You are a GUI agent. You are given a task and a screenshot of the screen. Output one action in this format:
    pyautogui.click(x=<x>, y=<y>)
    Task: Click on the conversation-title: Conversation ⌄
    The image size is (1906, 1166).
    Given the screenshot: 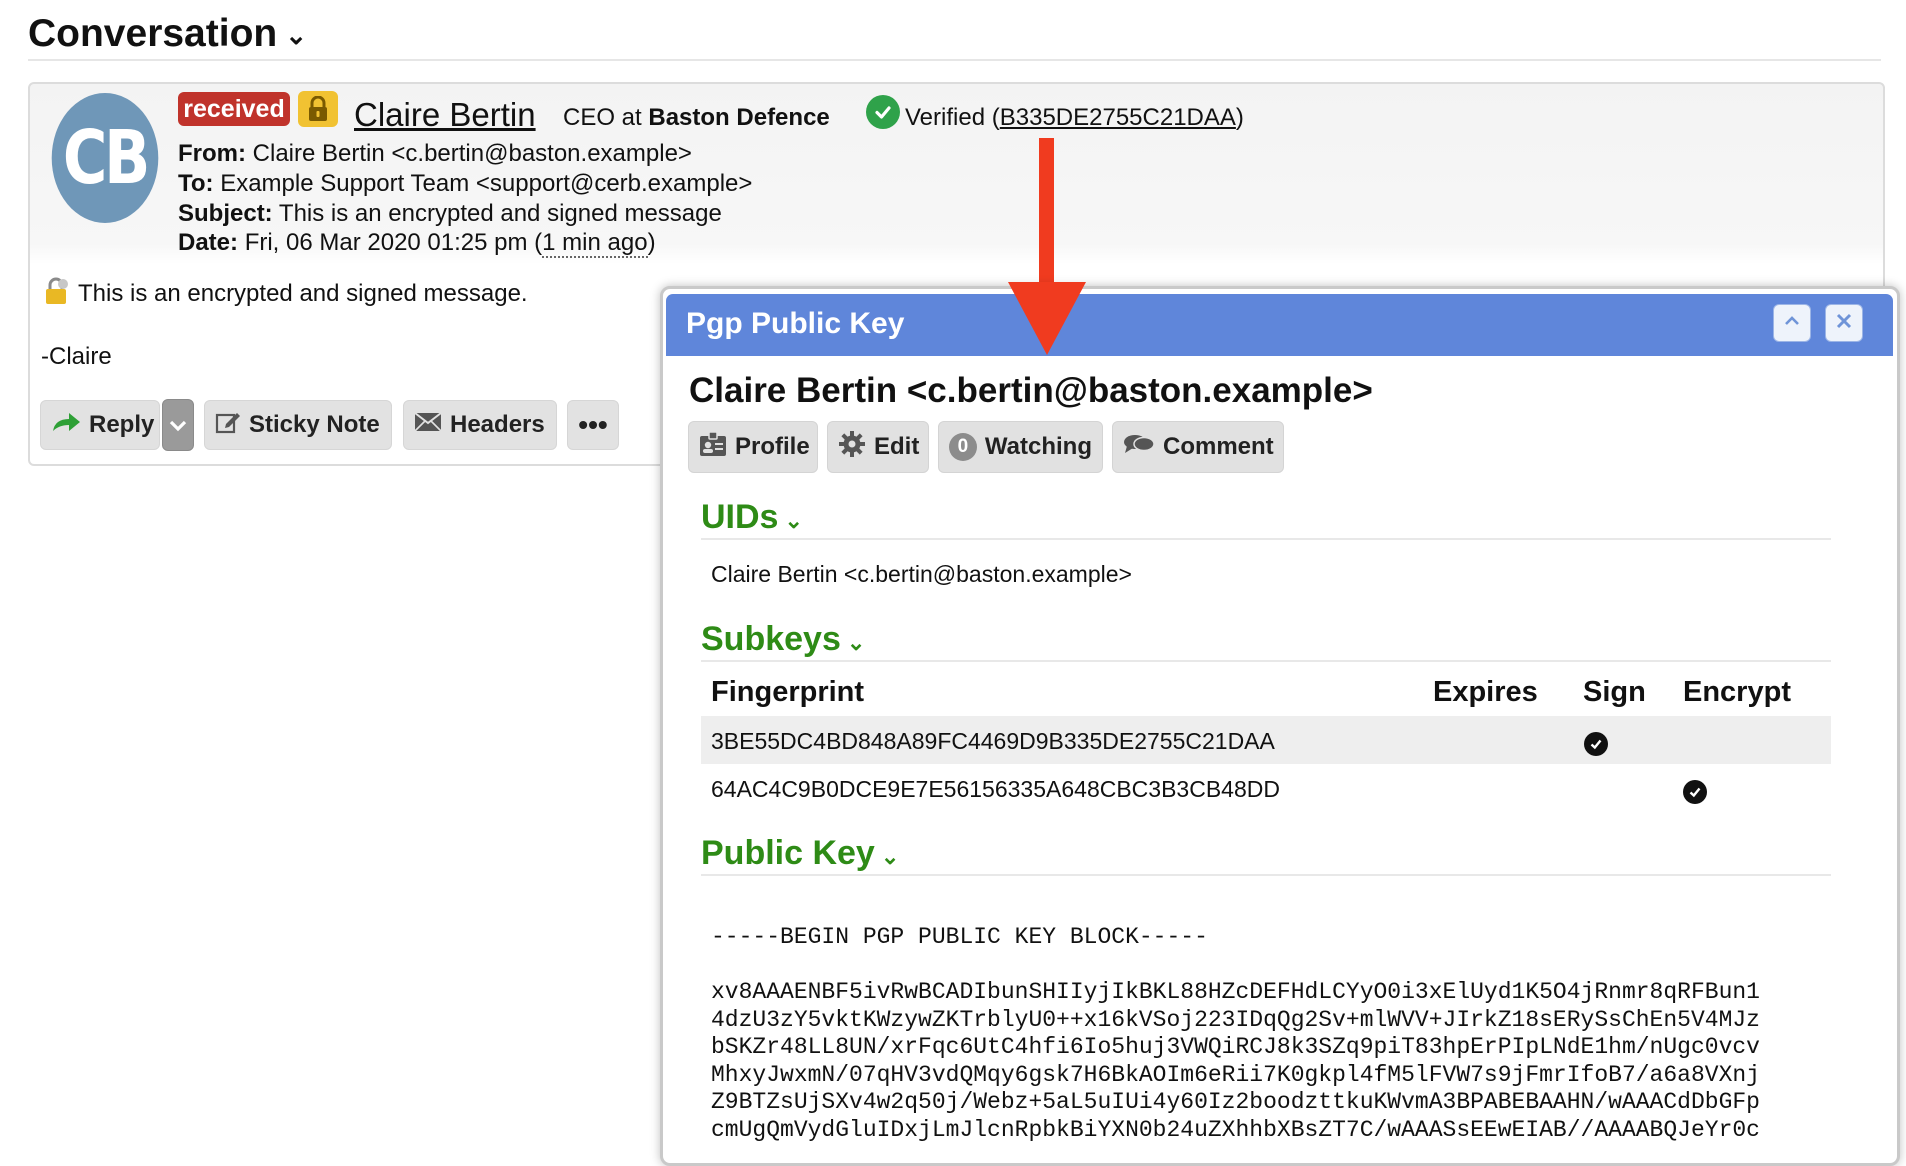 What is the action you would take?
    pyautogui.click(x=167, y=34)
    